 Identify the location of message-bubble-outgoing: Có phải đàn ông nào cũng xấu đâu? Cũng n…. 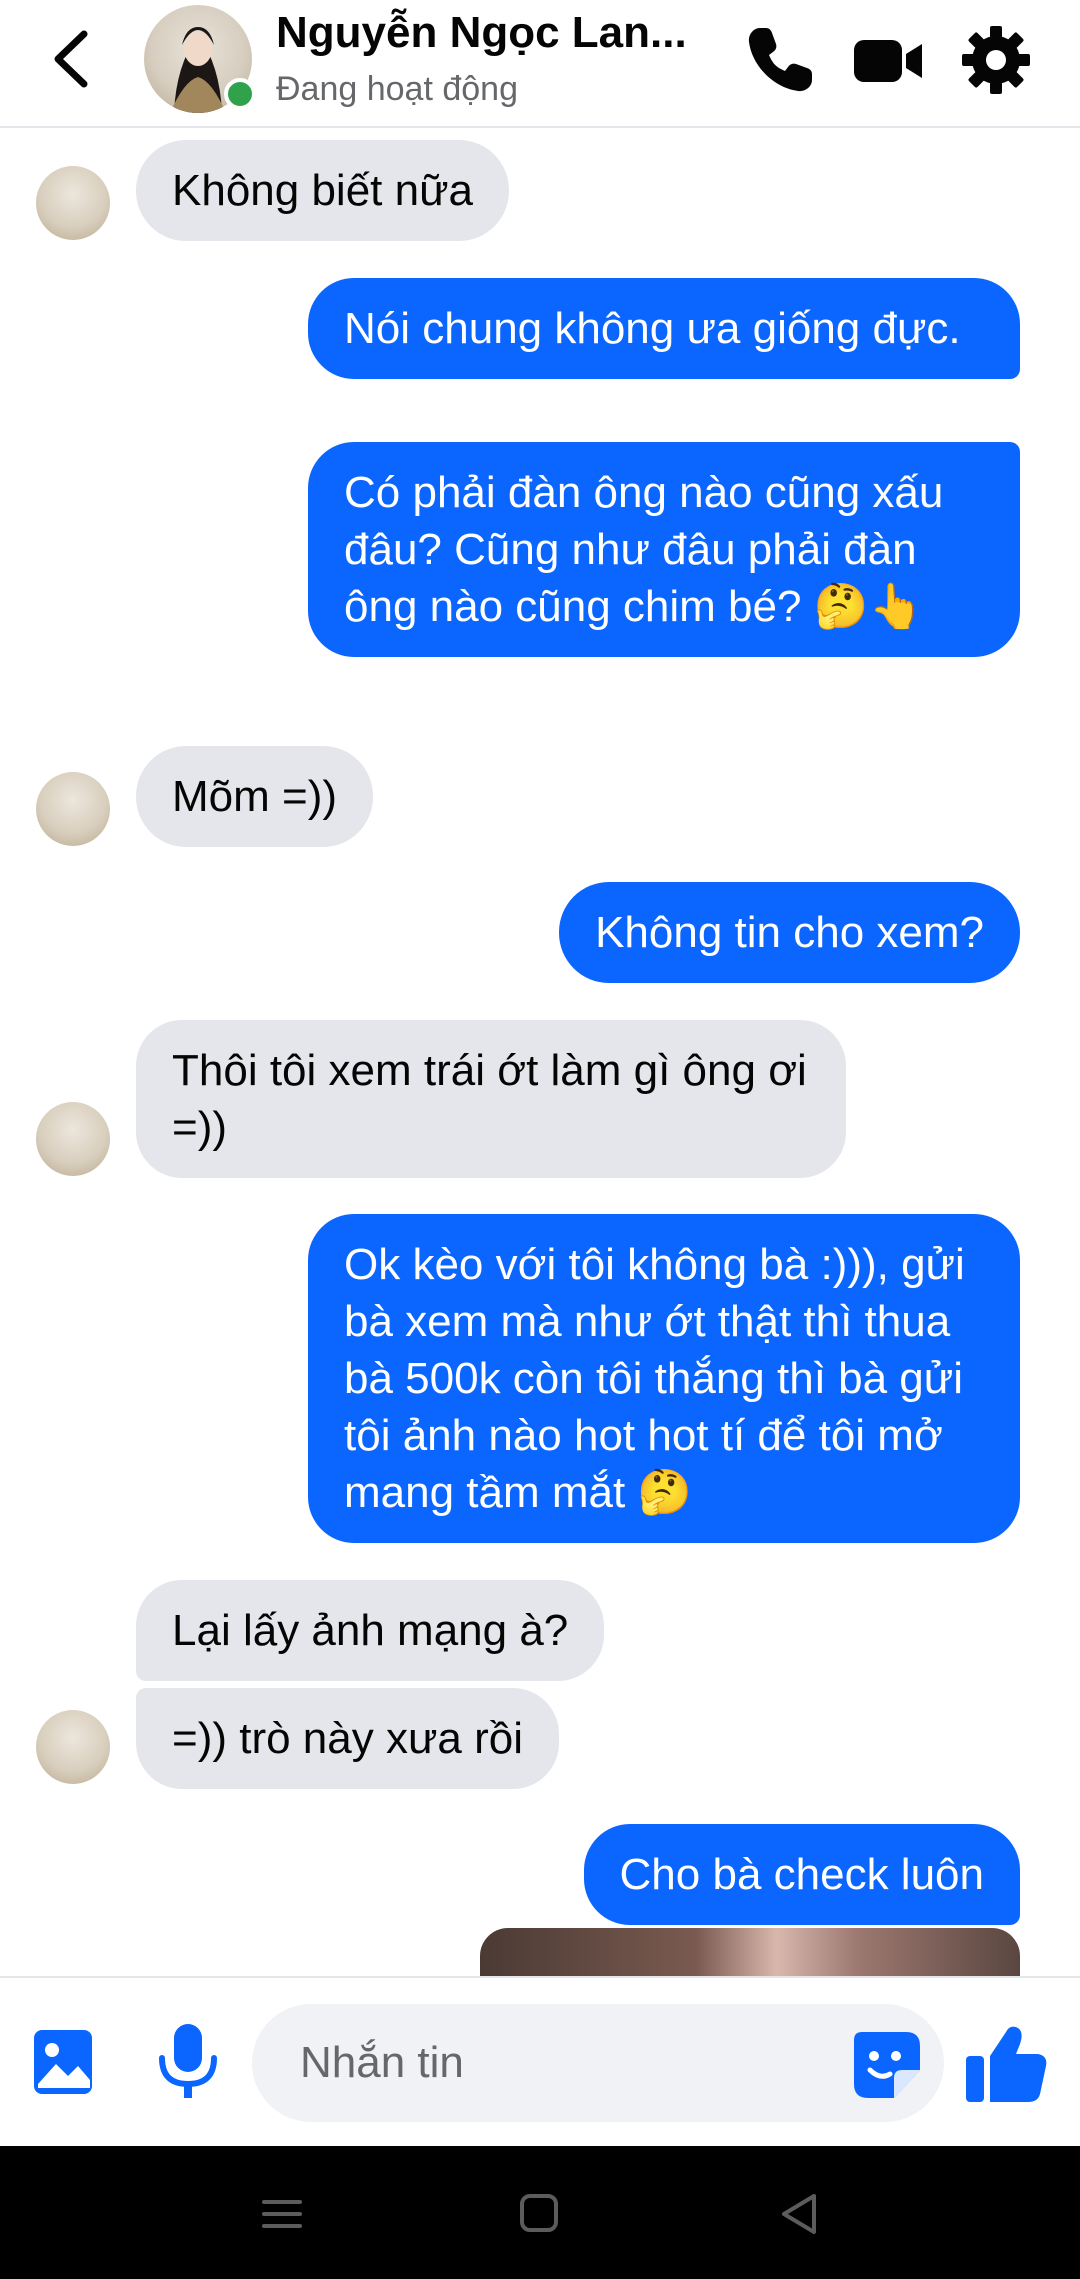
(664, 549).